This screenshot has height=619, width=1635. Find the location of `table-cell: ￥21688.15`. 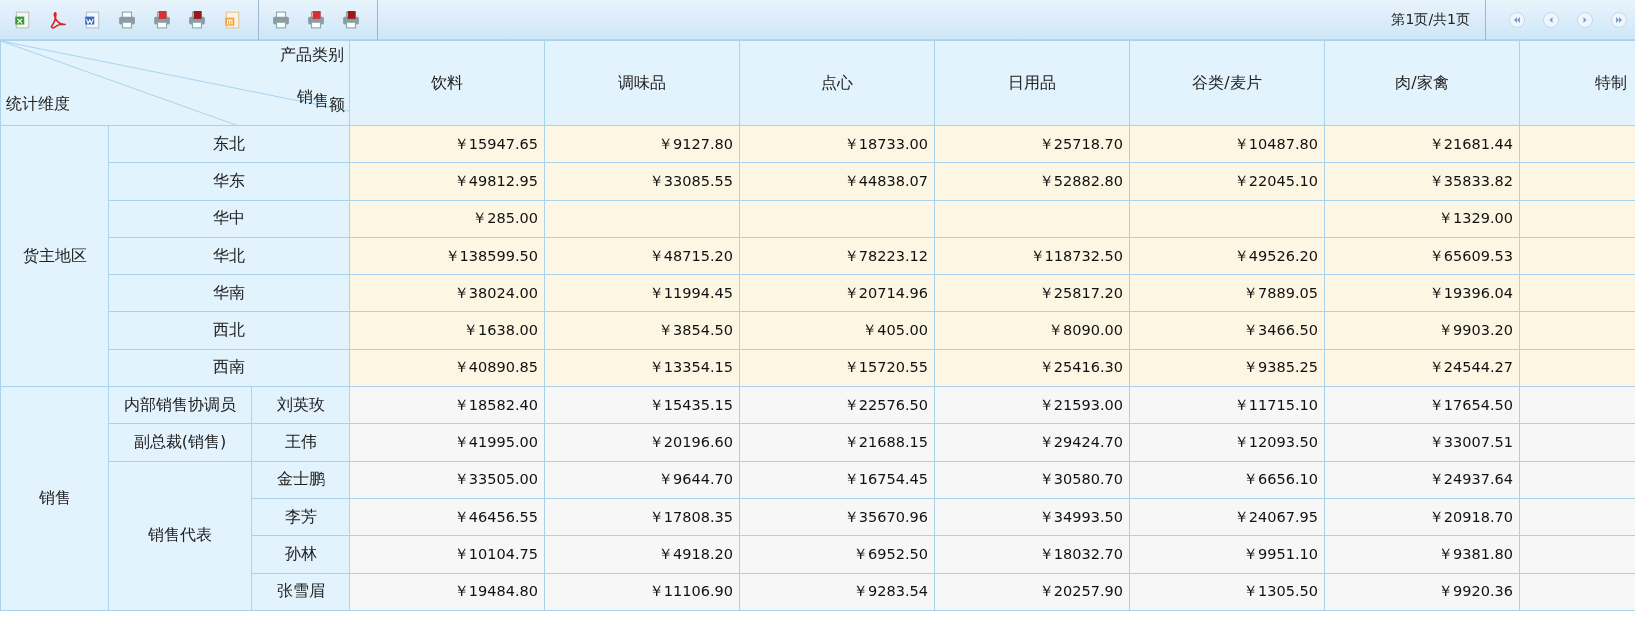

table-cell: ￥21688.15 is located at coordinates (837, 442).